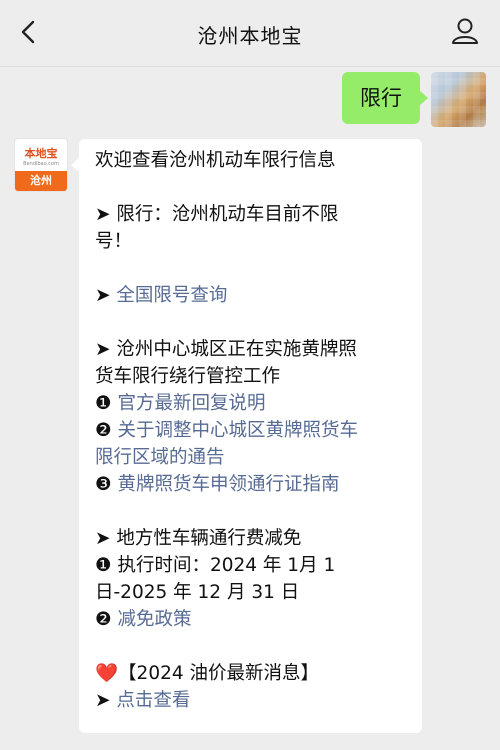  I want to click on bot-avatar: 本地宝 Bendibao.com 沧州, so click(41, 165).